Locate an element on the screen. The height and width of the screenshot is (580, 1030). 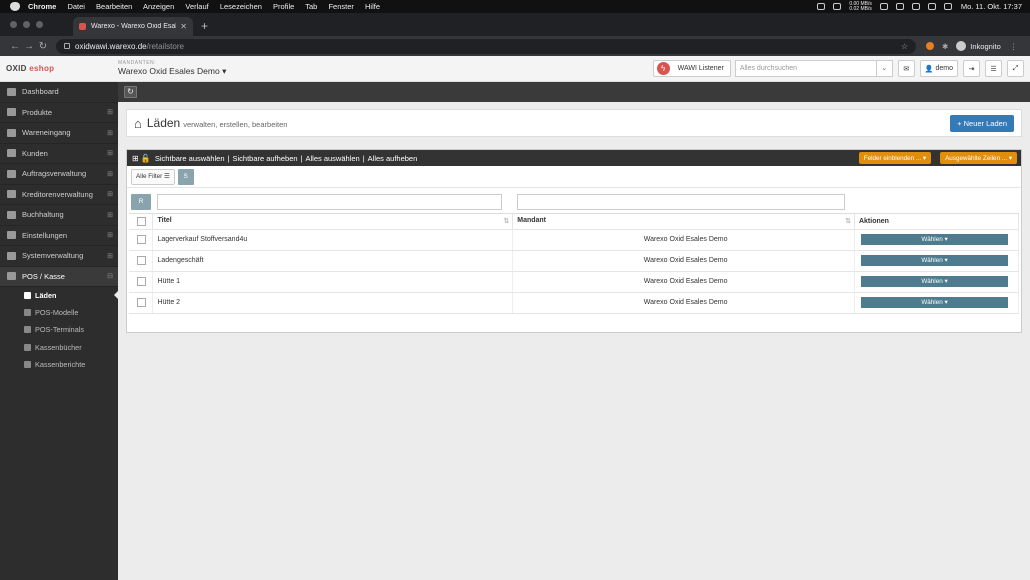
browser-tab: Warexo - Warexo Oxid Esales D ✕ is located at coordinates (133, 26).